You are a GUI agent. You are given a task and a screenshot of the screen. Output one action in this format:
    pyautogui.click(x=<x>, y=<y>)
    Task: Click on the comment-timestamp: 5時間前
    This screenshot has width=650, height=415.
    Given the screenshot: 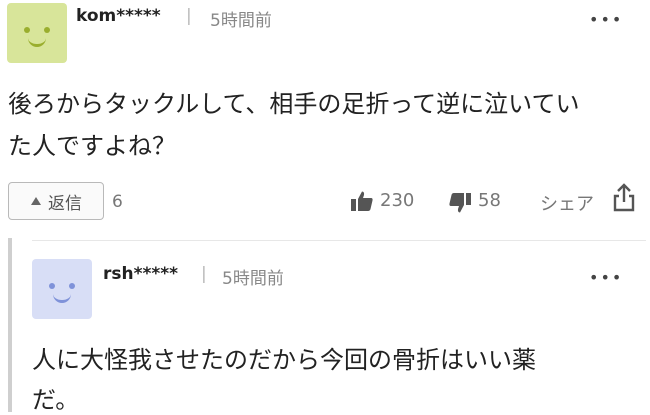 What is the action you would take?
    pyautogui.click(x=241, y=21)
    